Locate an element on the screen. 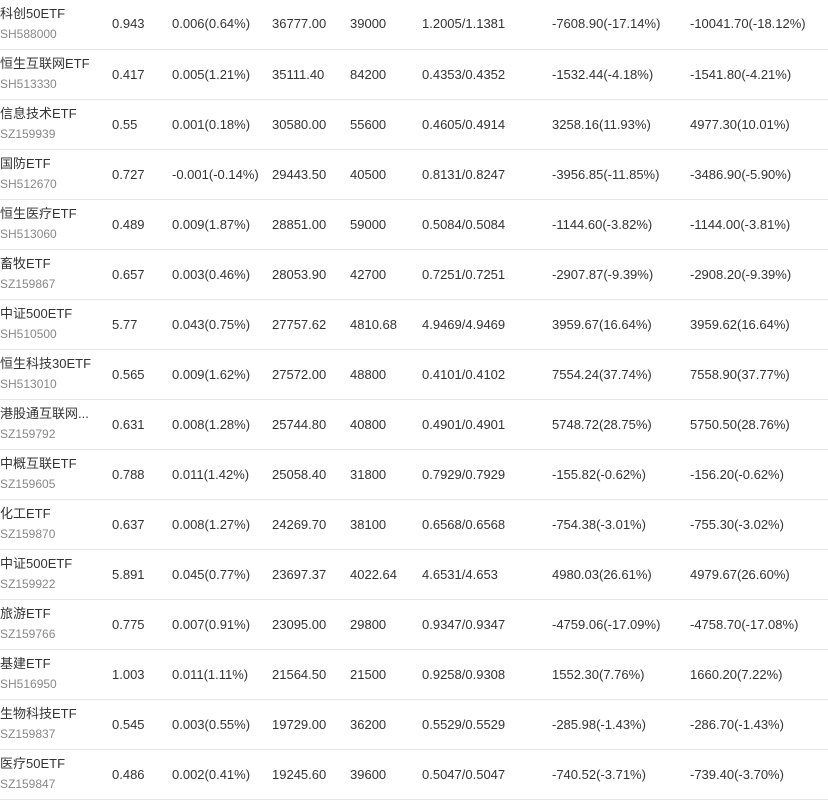 This screenshot has height=804, width=828. floating-profit: 7554.24(37.74%) is located at coordinates (602, 374).